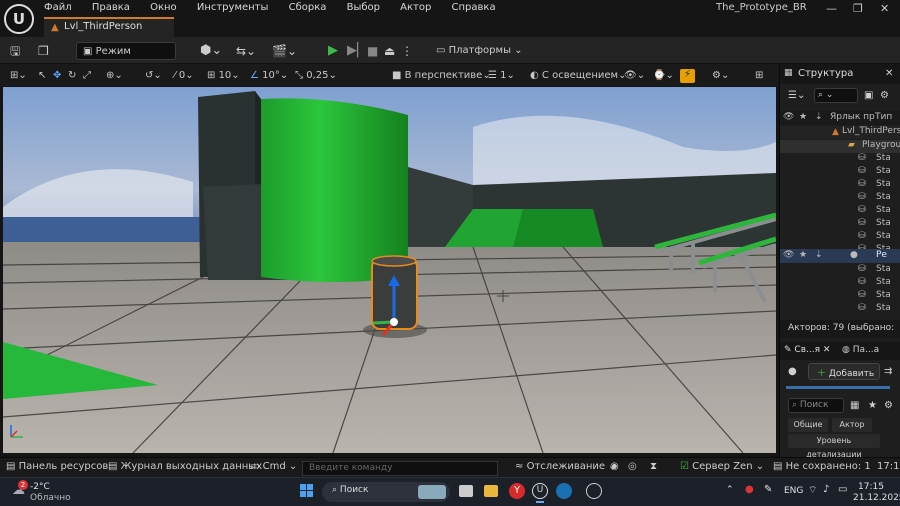 This screenshot has width=900, height=506. I want to click on output-log-button: ▤ Журнал выходных данных, so click(185, 466).